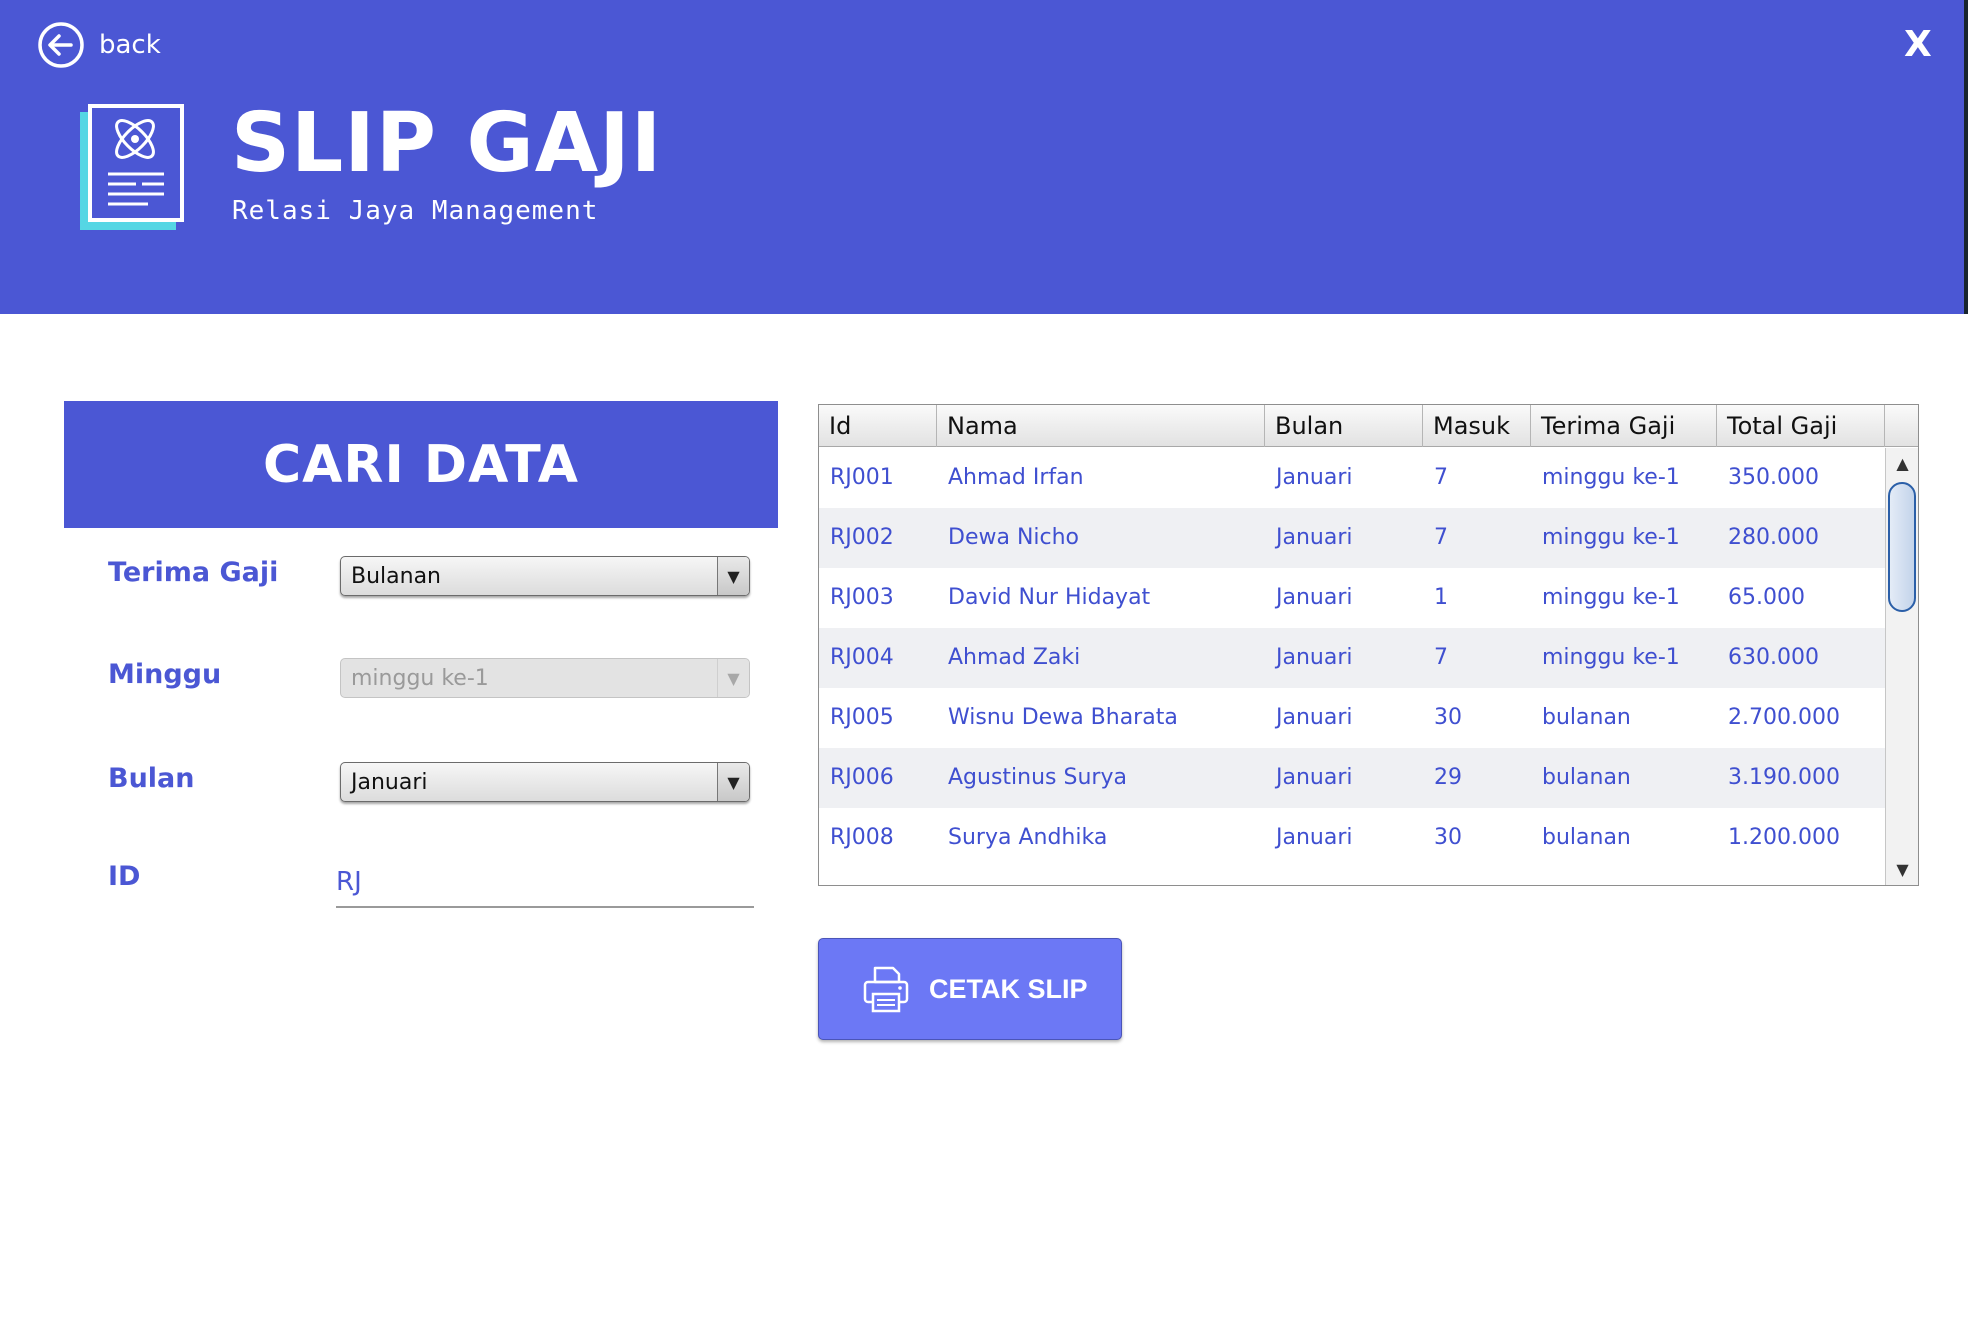  Describe the element at coordinates (61, 45) in the screenshot. I see `back-arrow-icon` at that location.